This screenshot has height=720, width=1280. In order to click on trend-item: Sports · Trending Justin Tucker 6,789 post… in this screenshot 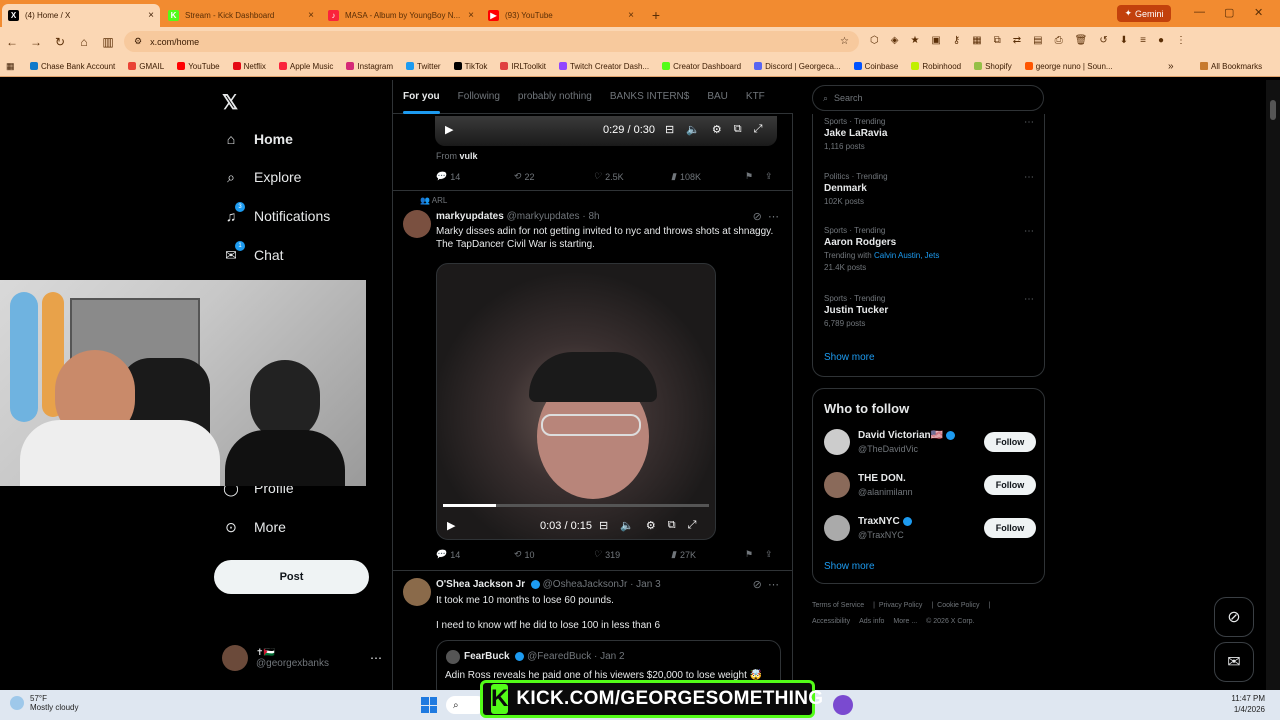, I will do `click(929, 311)`.